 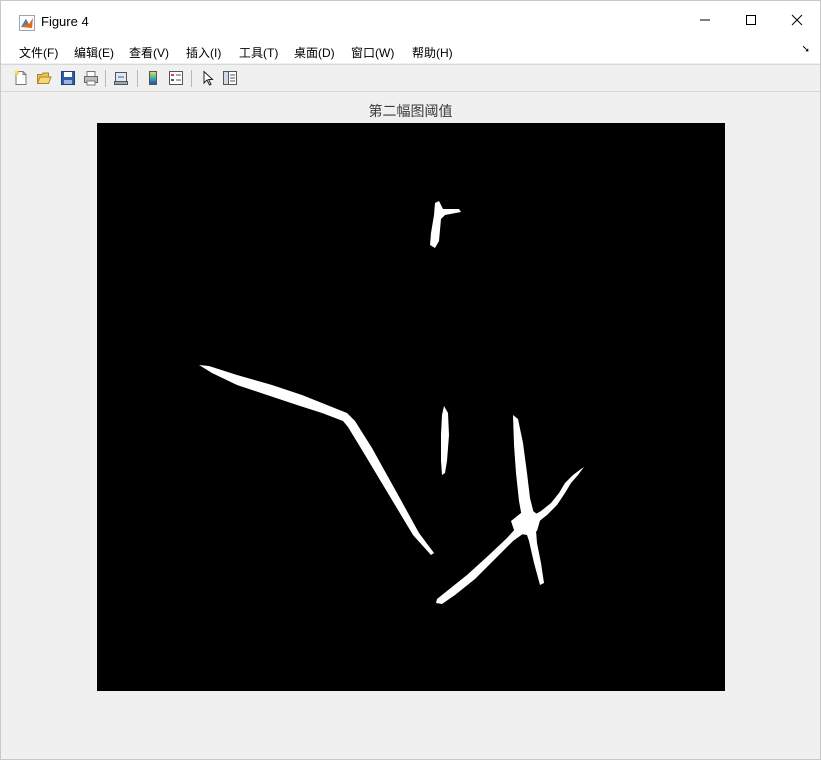 What do you see at coordinates (203, 52) in the screenshot?
I see `menu-insert: 插入(I)` at bounding box center [203, 52].